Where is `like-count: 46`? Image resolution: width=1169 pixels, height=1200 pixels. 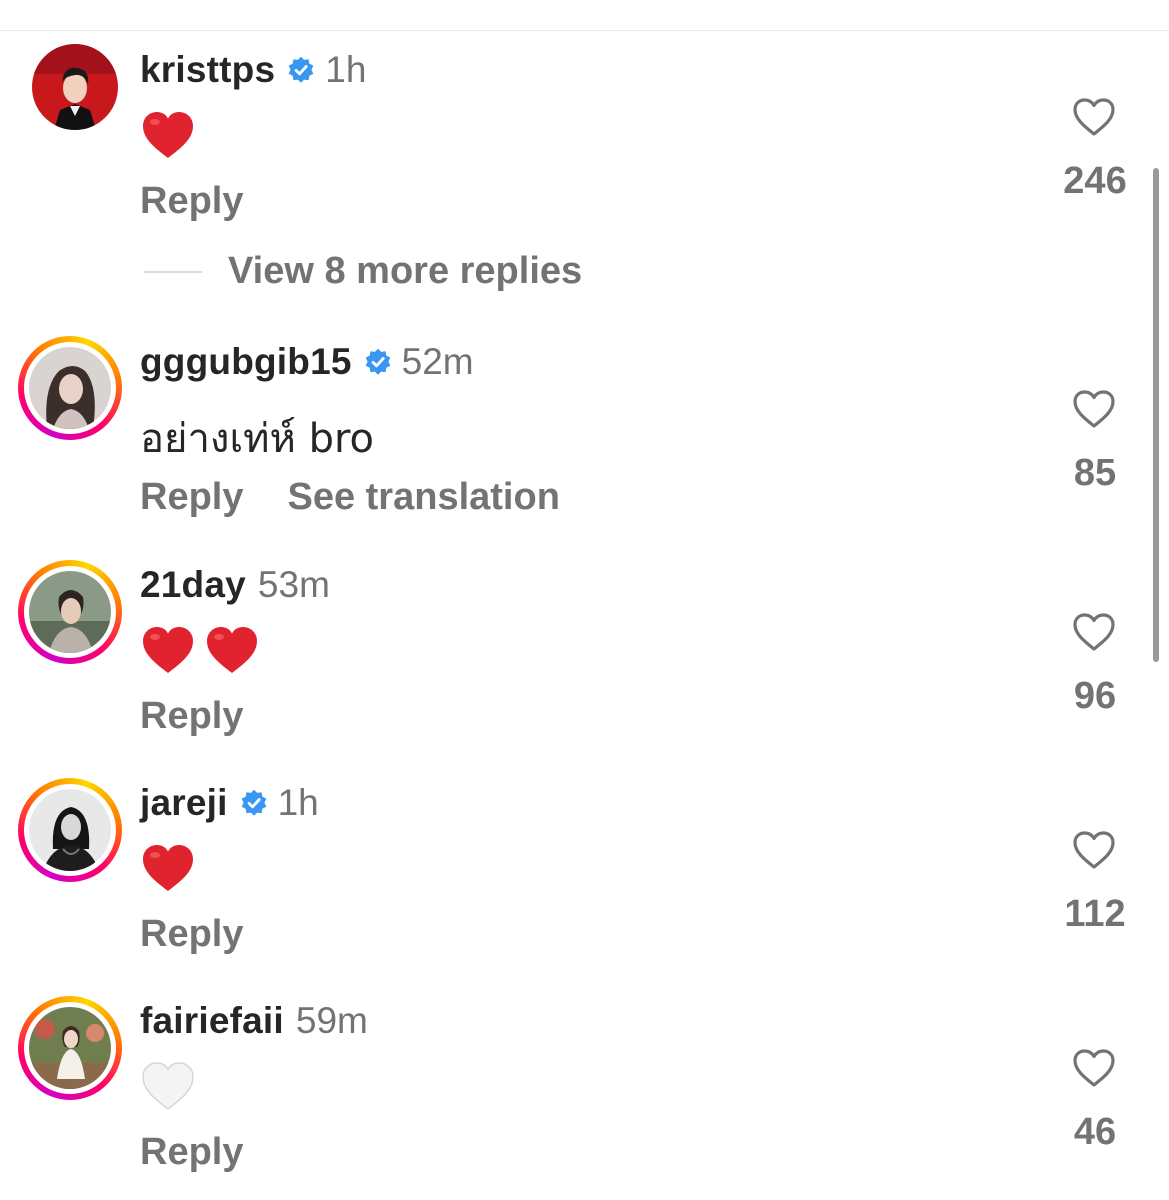 like-count: 46 is located at coordinates (1095, 1132).